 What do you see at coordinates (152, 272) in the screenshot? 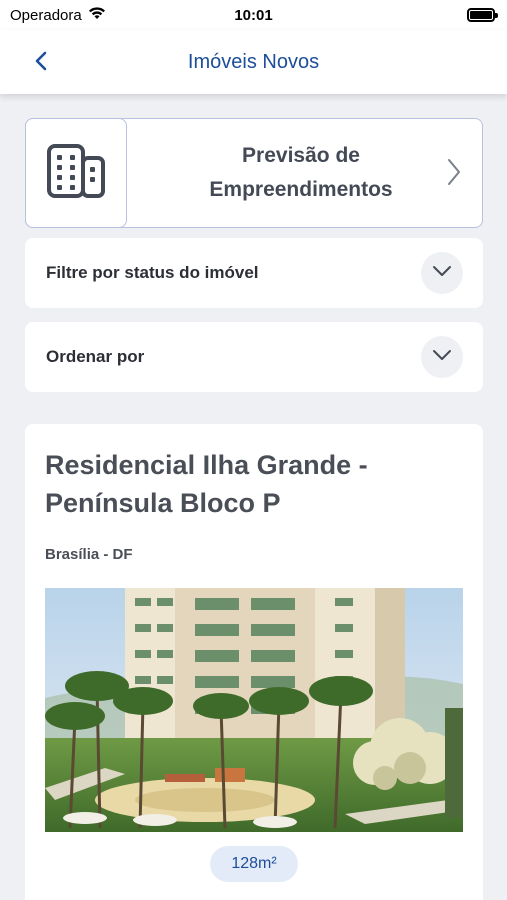
I see `status-filter-label: Filtre por status do imóvel` at bounding box center [152, 272].